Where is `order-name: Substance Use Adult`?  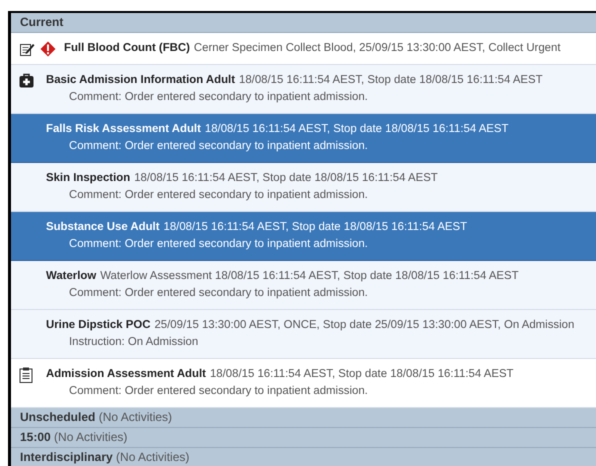
order-name: Substance Use Adult is located at coordinates (103, 227).